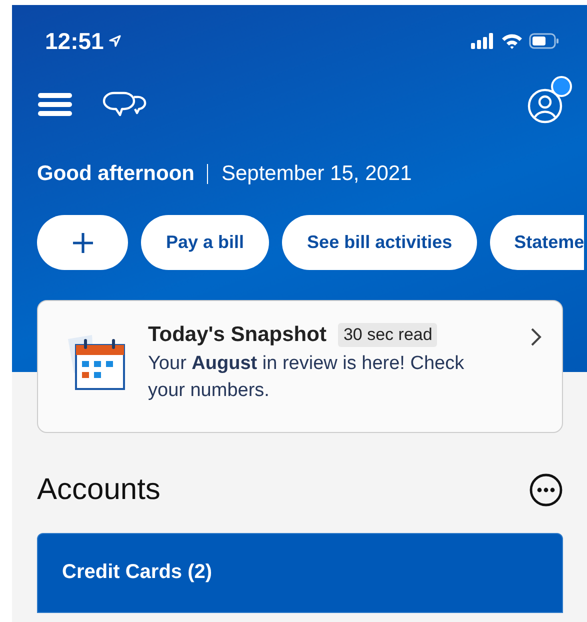 The image size is (587, 622). What do you see at coordinates (380, 242) in the screenshot?
I see `quick-action-chip: See bill activities` at bounding box center [380, 242].